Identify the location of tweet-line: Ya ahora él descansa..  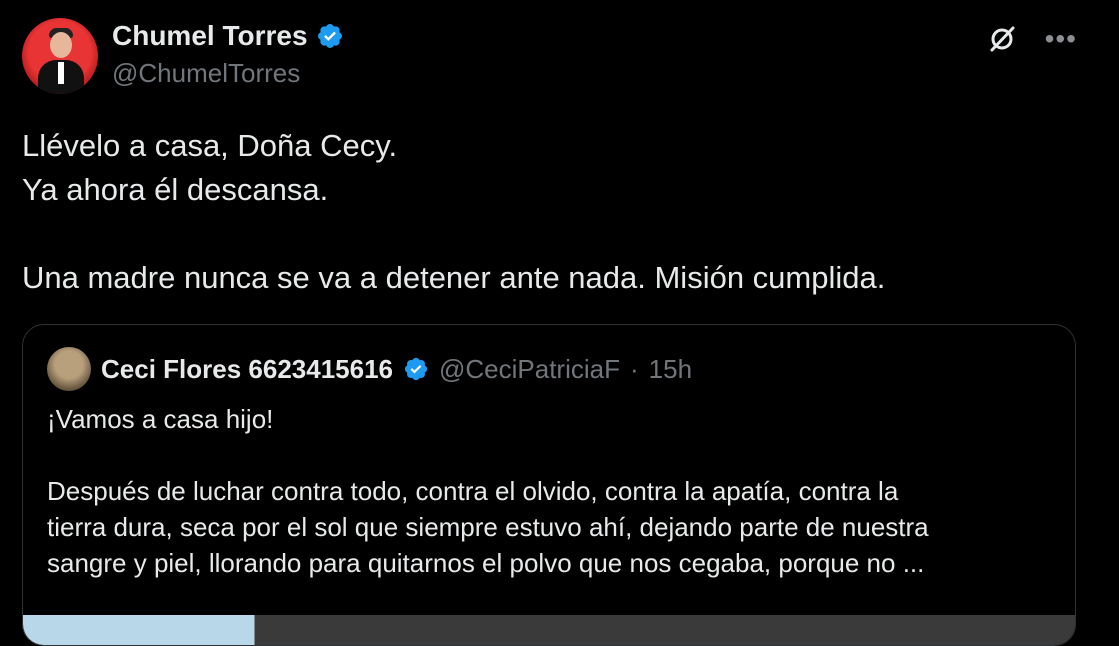
(175, 189).